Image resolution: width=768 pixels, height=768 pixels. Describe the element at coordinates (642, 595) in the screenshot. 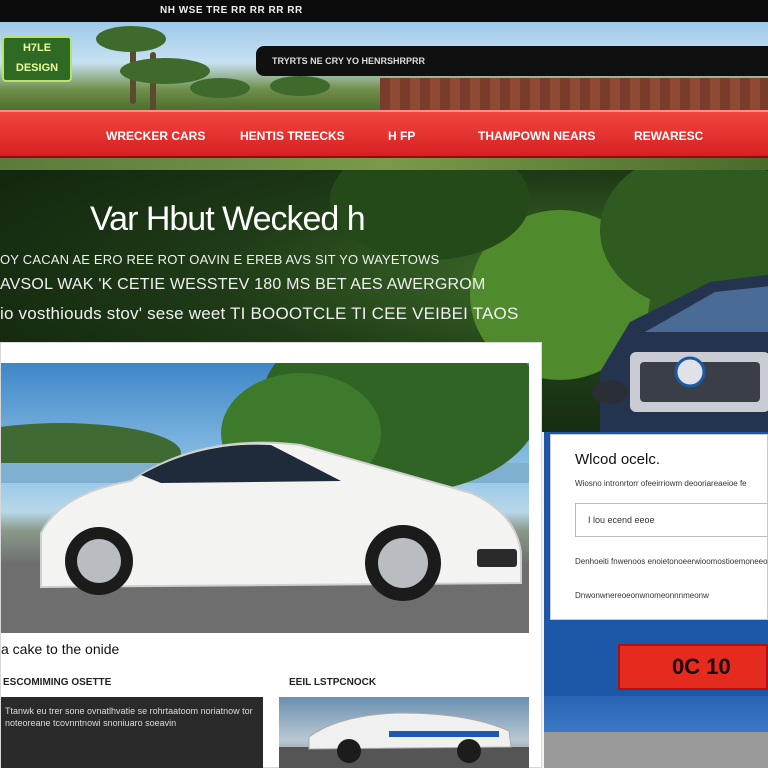

I see `form-label: Dnwonwnereoeonwnomeonnnmeonw` at that location.